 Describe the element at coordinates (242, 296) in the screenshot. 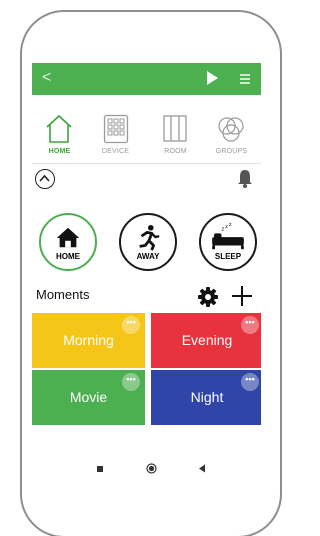

I see `add-moment-icon` at that location.